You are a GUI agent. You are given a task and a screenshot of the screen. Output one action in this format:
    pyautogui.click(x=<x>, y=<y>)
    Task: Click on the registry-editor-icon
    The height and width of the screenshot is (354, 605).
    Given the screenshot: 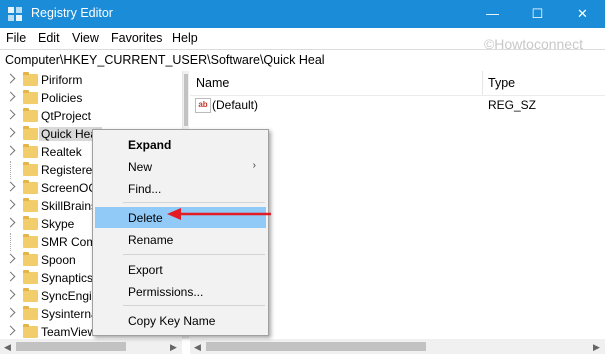 What is the action you would take?
    pyautogui.click(x=15, y=14)
    